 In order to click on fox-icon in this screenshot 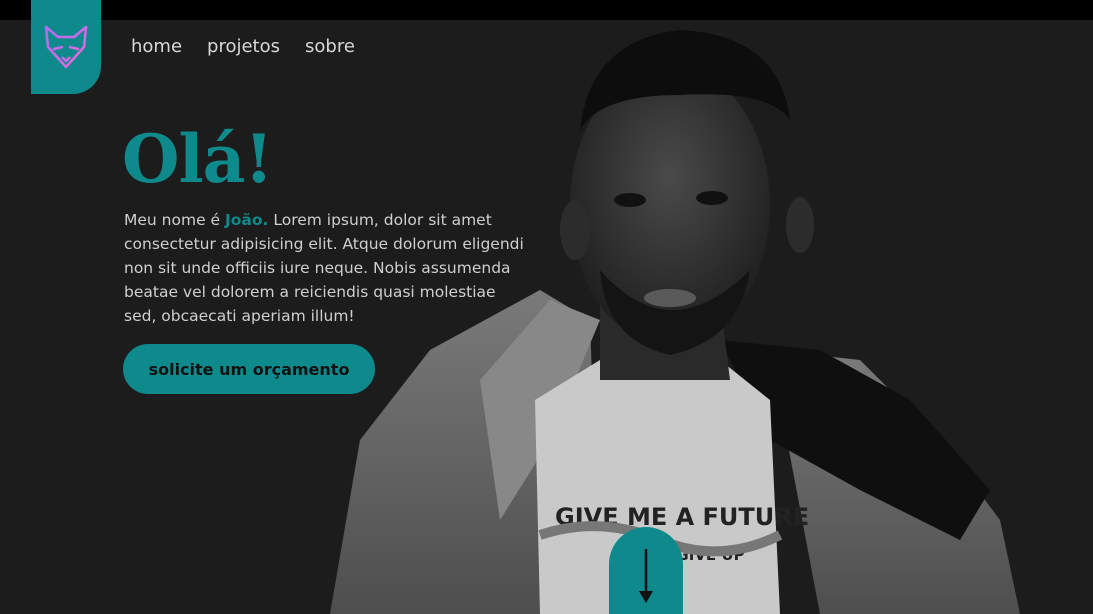, I will do `click(66, 47)`.